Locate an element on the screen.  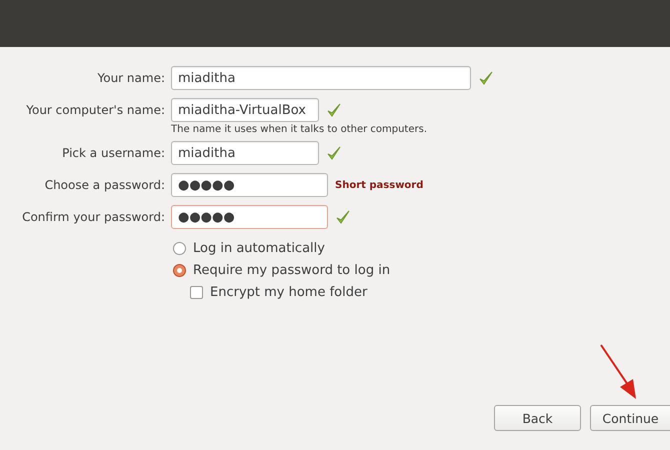
field-label: Pick a username: is located at coordinates (113, 153).